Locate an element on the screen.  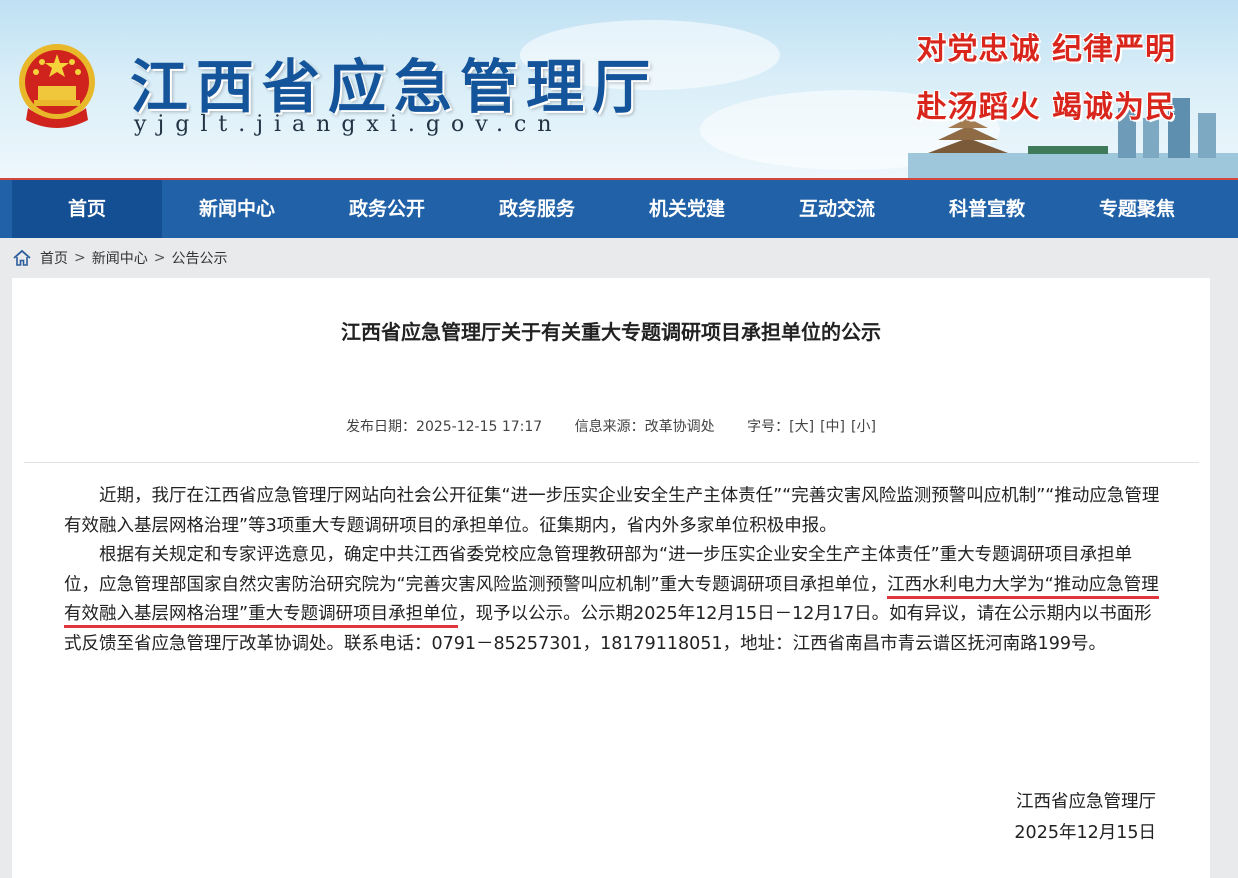
article-title: 江西省应急管理厅关于有关重大专题调研项目承担单位的公示 is located at coordinates (611, 332).